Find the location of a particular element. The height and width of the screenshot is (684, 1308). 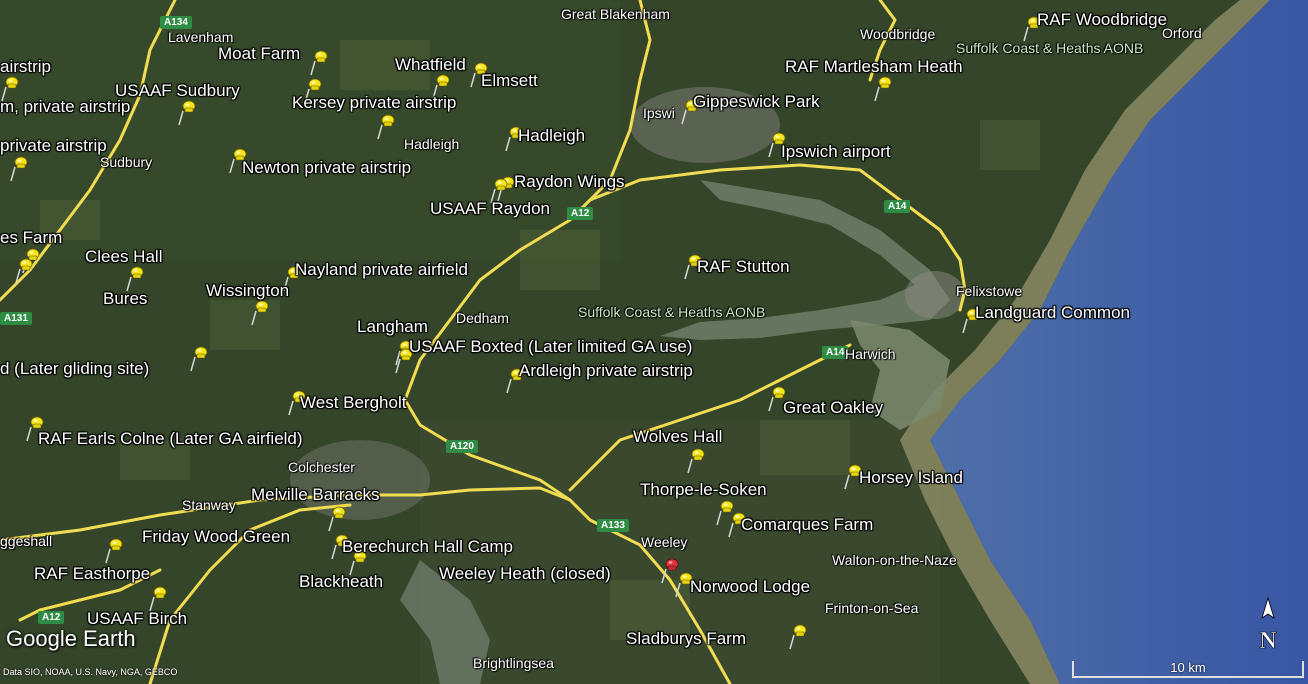

placemark-label: Gippeswick Park is located at coordinates (756, 101).